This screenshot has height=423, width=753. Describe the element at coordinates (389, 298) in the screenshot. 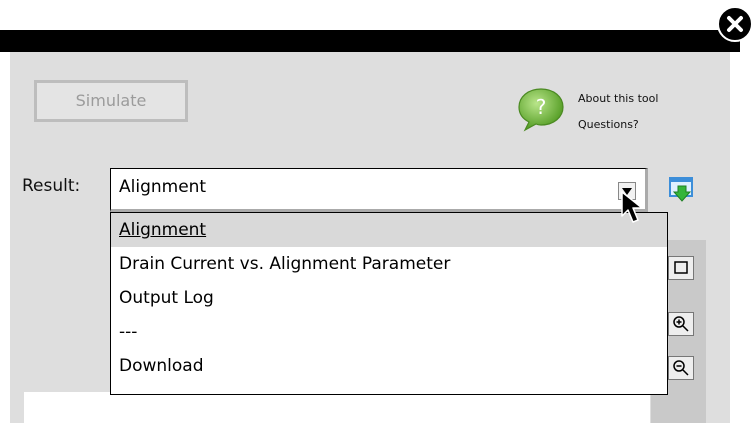

I see `option-output-log: Output Log` at that location.